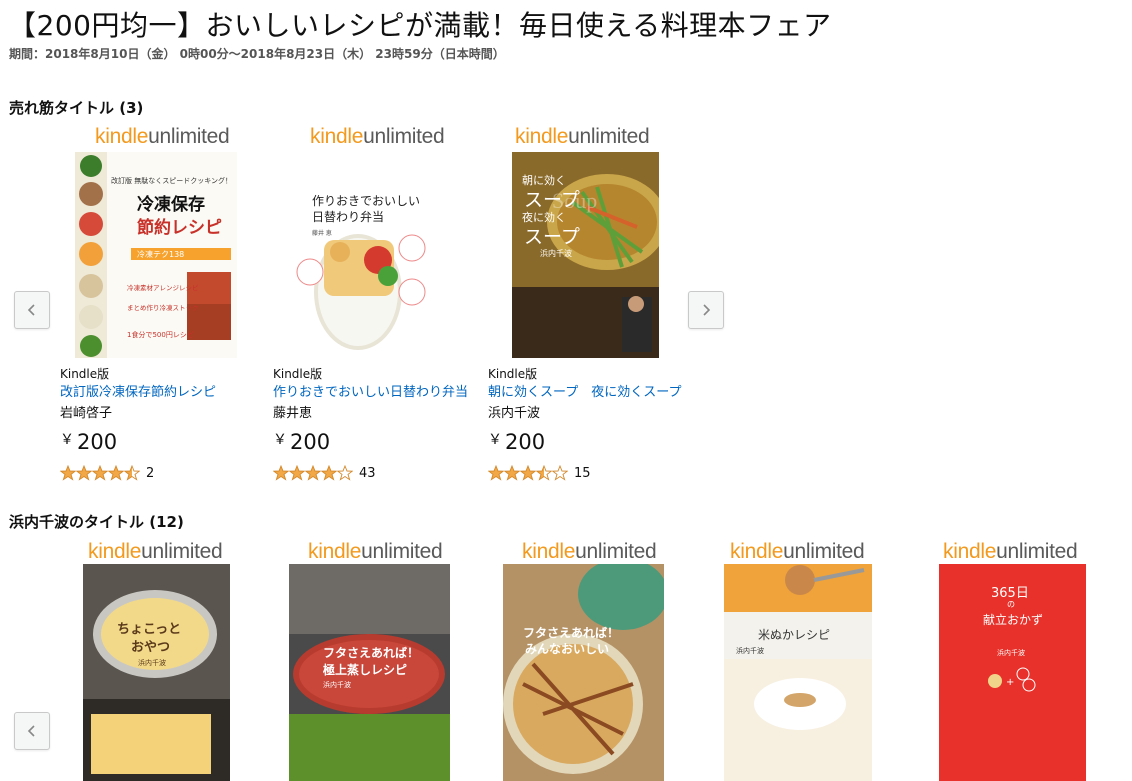 This screenshot has width=1132, height=781. Describe the element at coordinates (86, 413) in the screenshot. I see `book-author: 岩崎啓子` at that location.